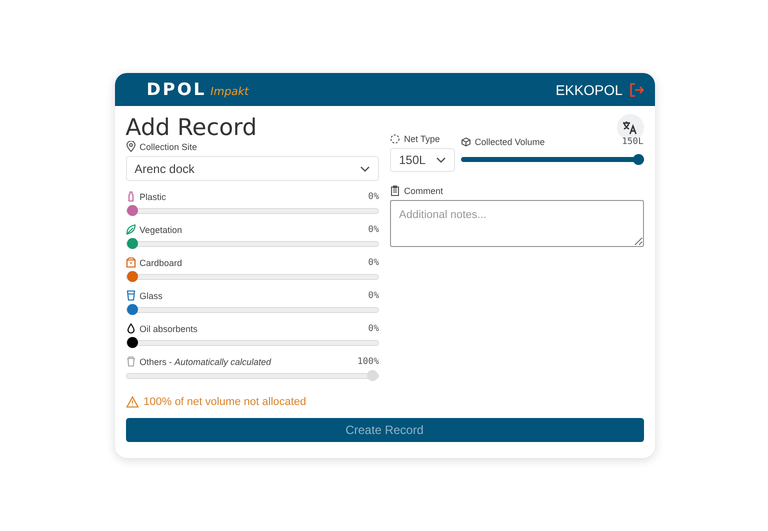 The image size is (768, 531). Describe the element at coordinates (131, 328) in the screenshot. I see `drop-icon` at that location.